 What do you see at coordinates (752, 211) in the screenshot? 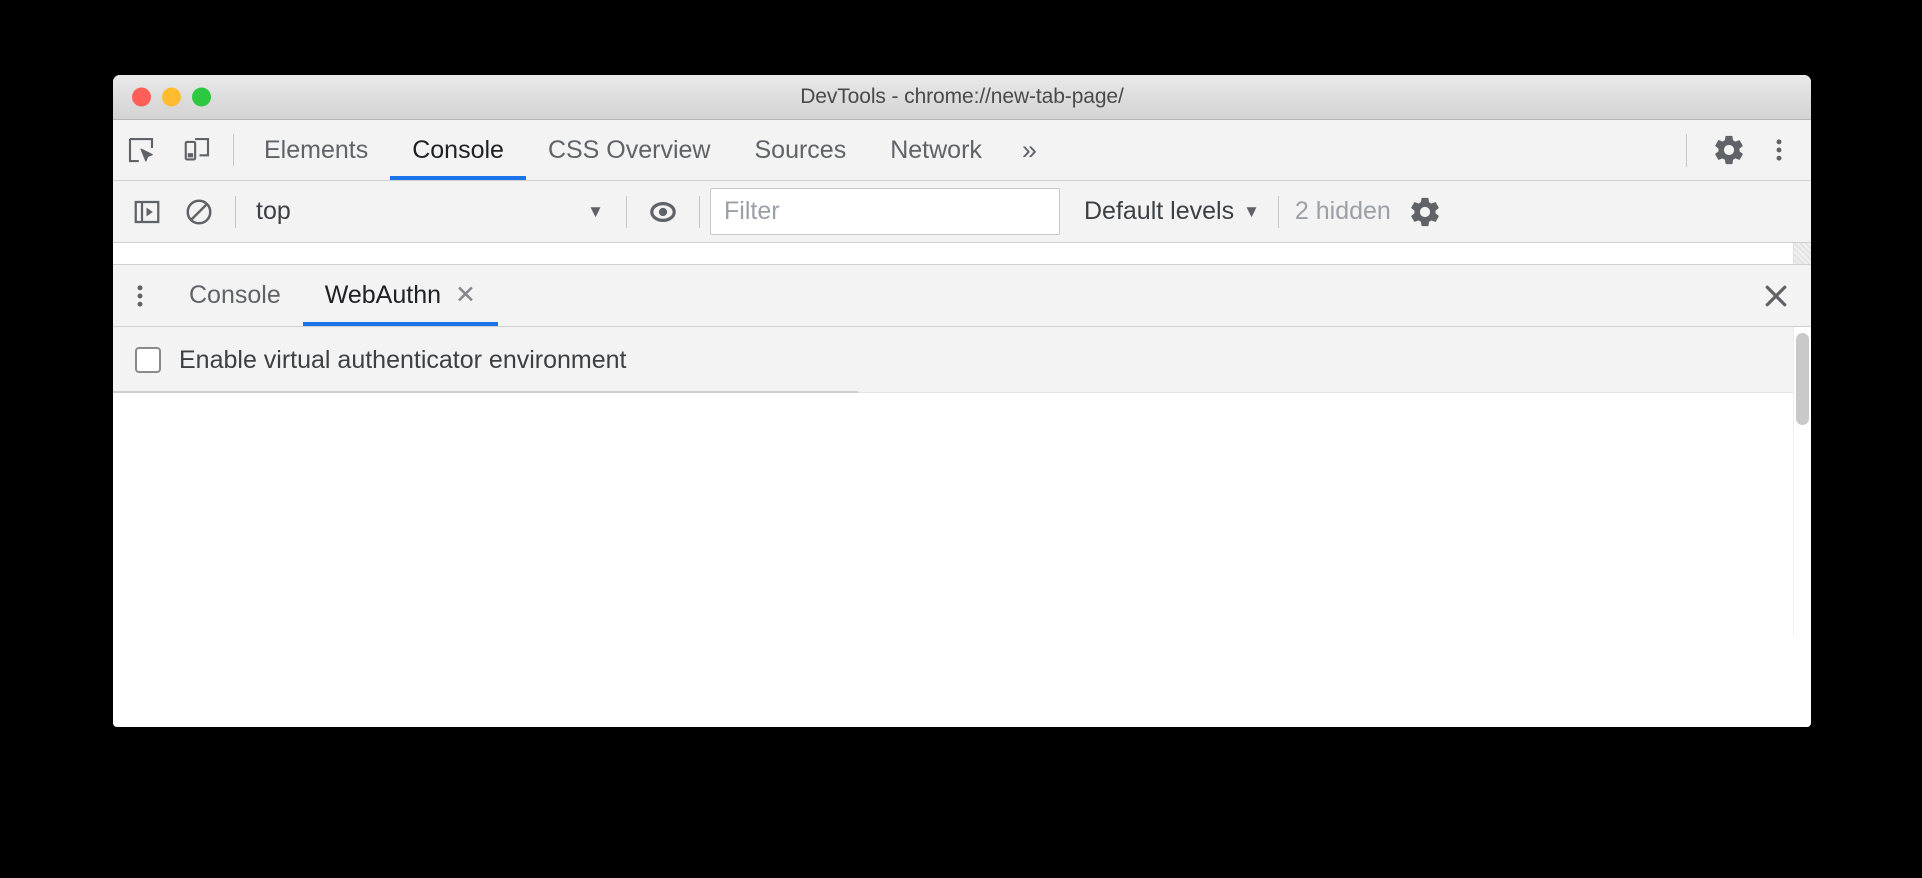
I see `console-filter-placeholder: Filter` at bounding box center [752, 211].